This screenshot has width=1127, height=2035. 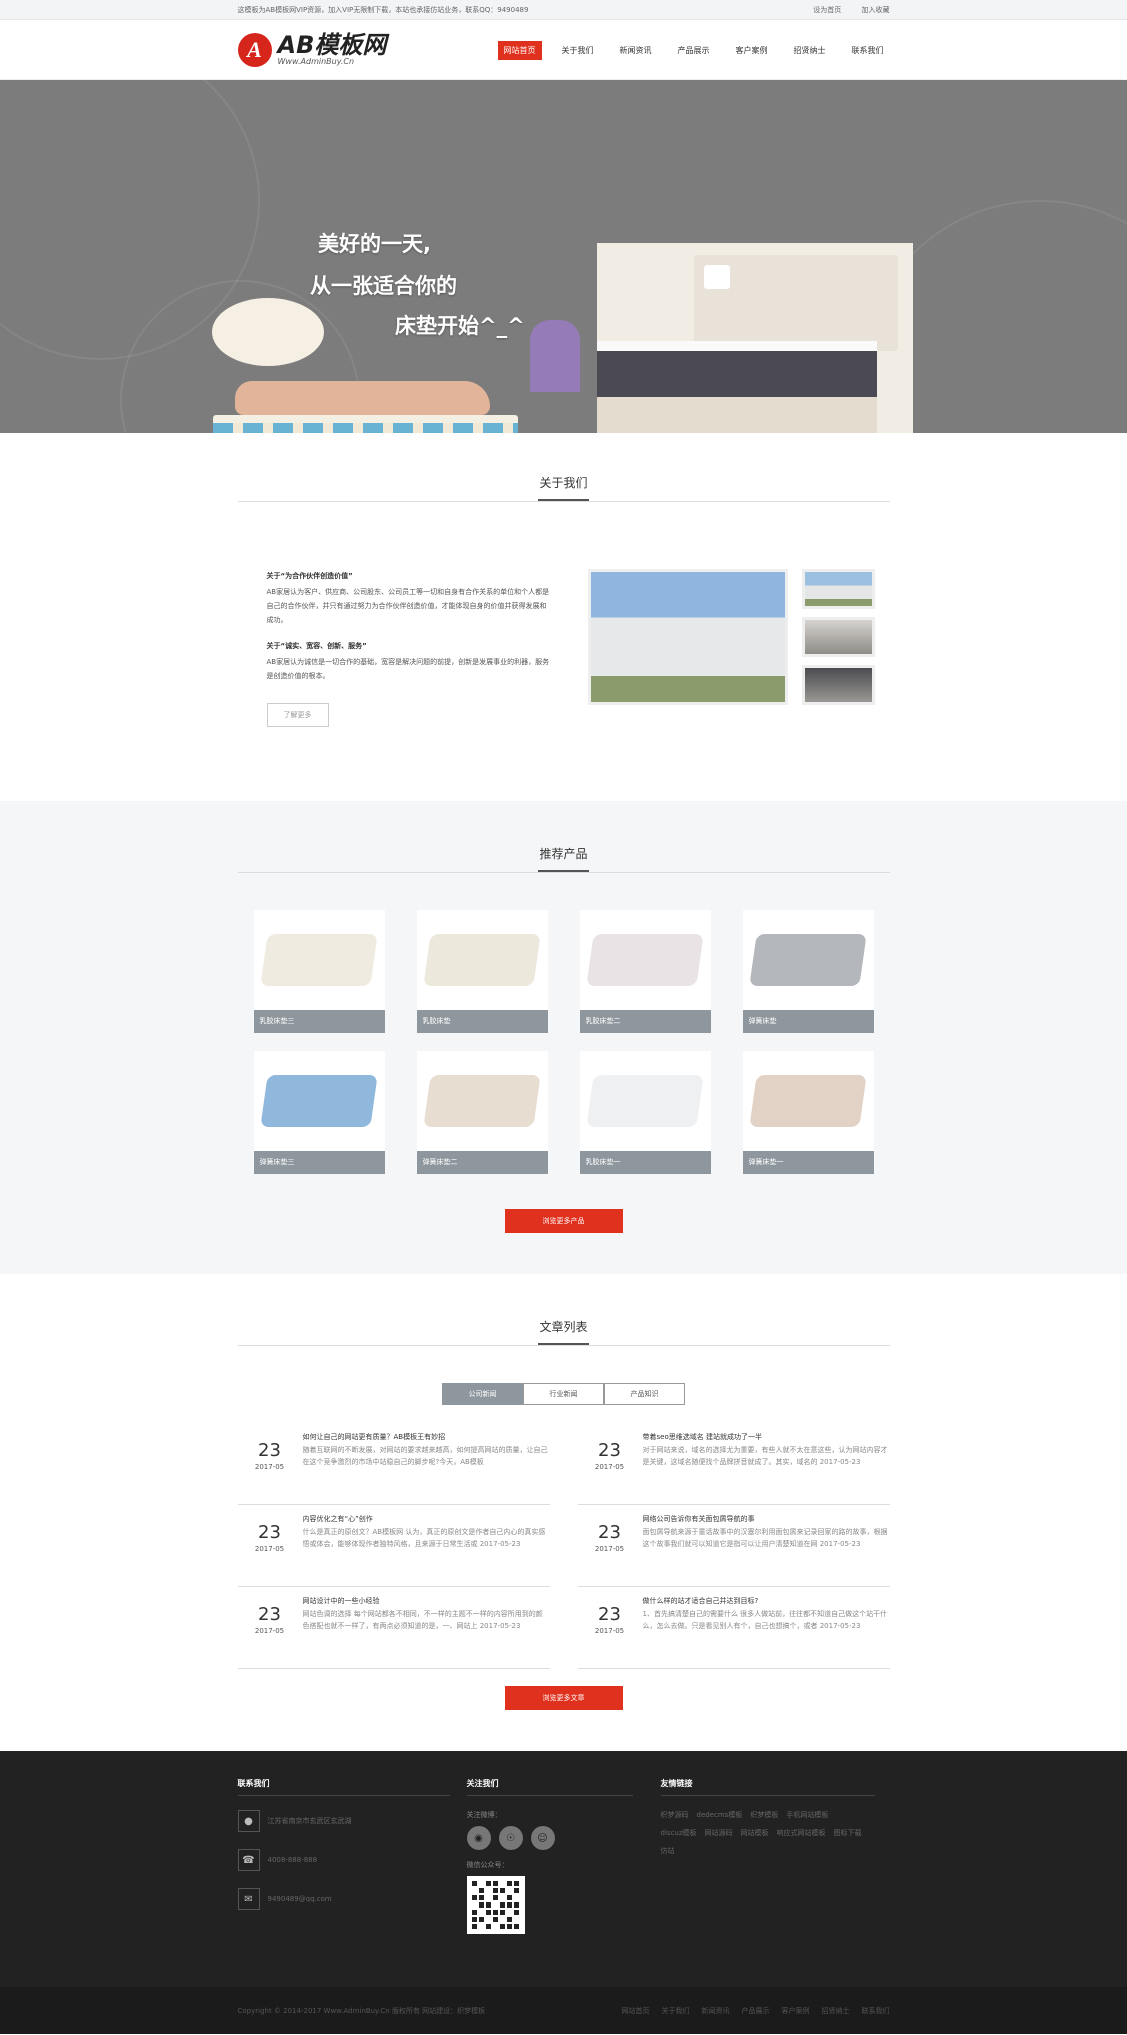 What do you see at coordinates (343, 1787) in the screenshot?
I see `footer-contact-title: 联系我们` at bounding box center [343, 1787].